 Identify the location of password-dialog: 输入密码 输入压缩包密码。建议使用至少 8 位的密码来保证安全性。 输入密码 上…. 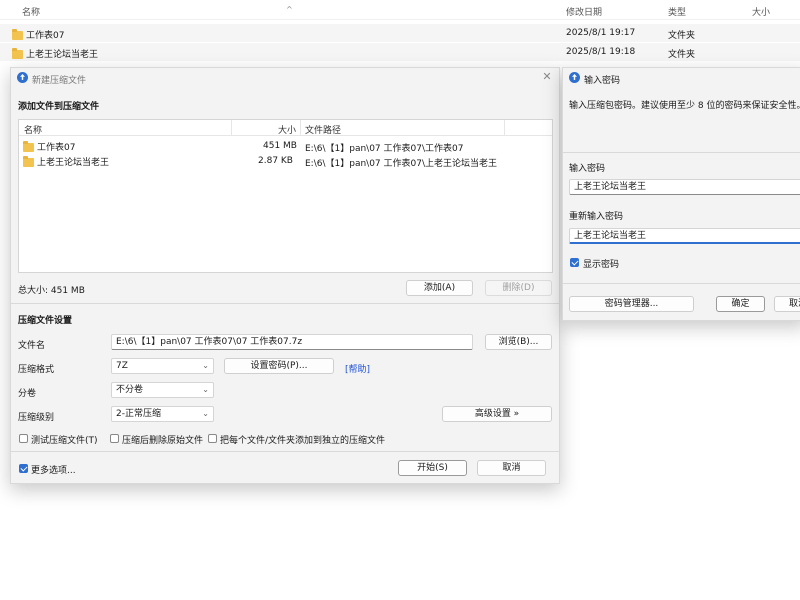
(681, 194).